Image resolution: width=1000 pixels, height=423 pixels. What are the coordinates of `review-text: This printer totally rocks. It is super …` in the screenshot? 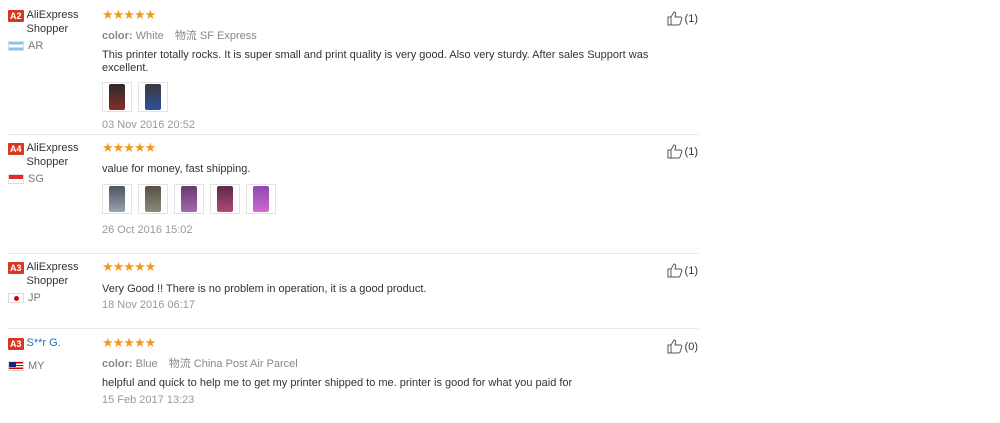 It's located at (375, 61).